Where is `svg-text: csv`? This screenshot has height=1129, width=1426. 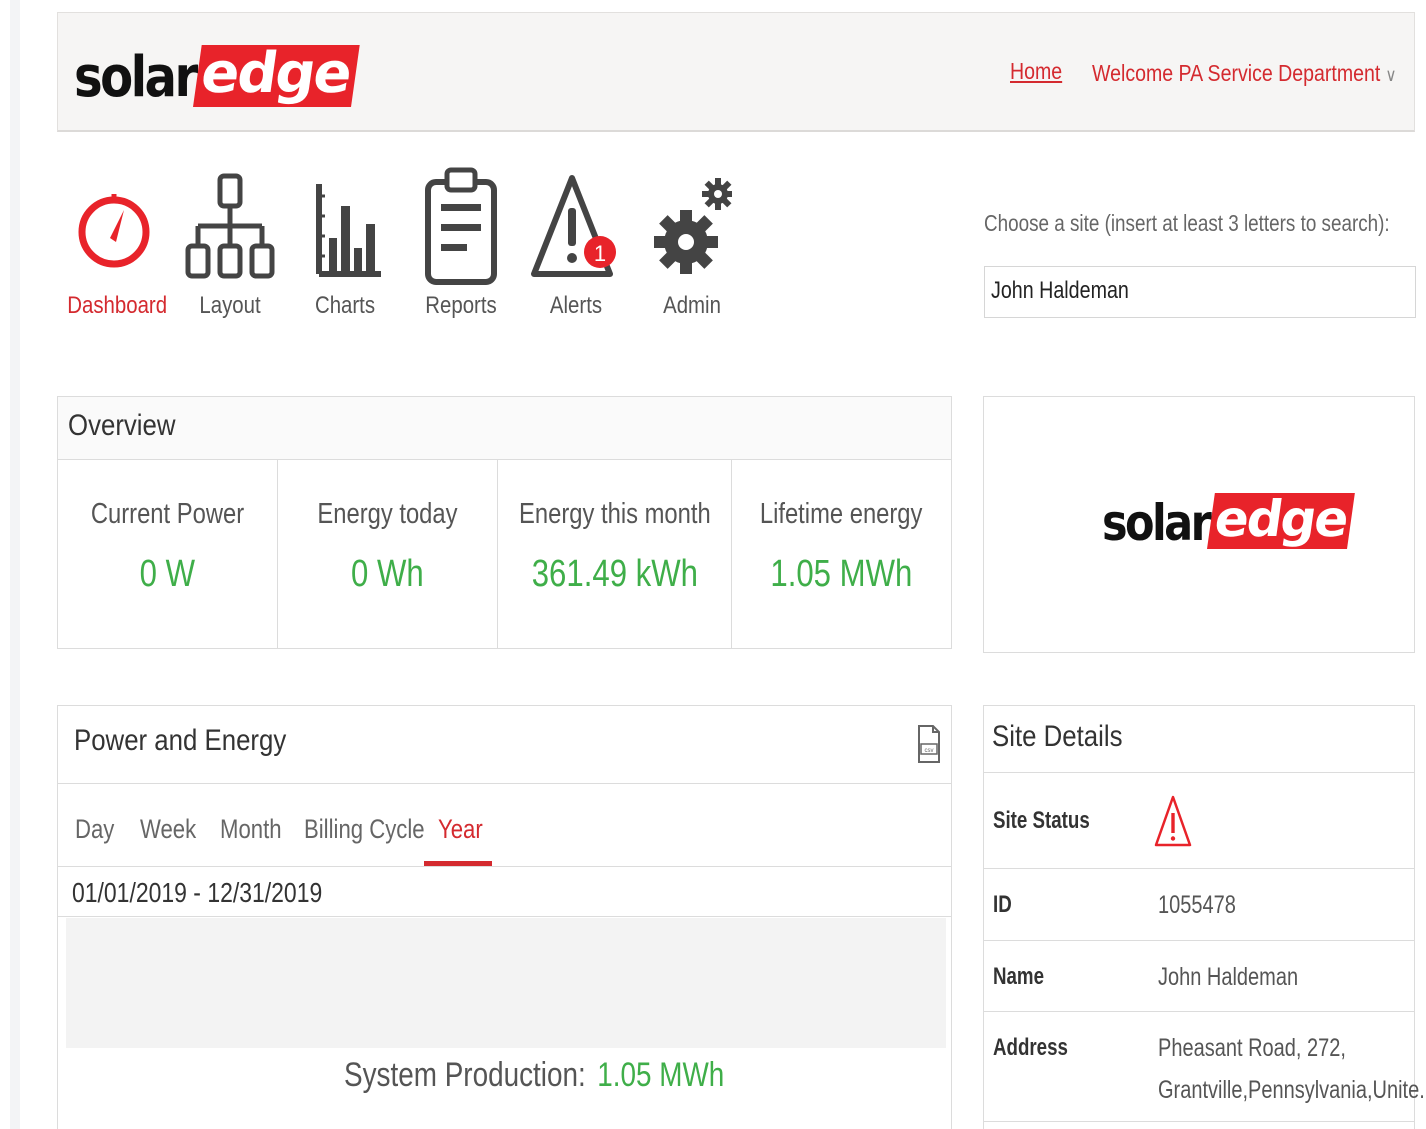 svg-text: csv is located at coordinates (929, 751).